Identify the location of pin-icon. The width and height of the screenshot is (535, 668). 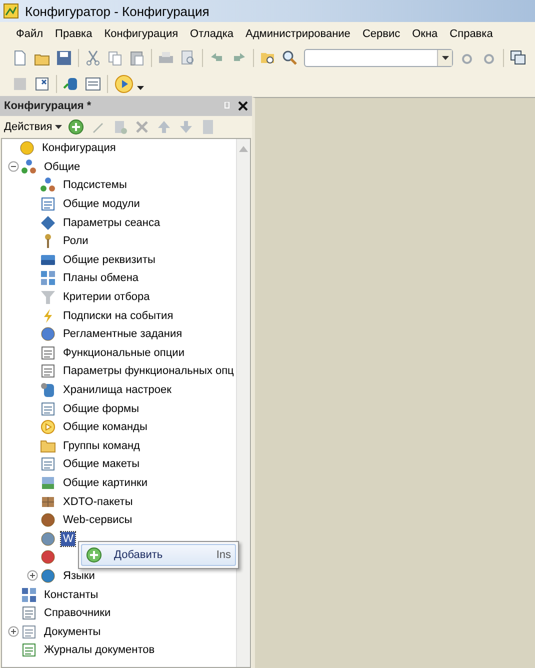
(227, 106).